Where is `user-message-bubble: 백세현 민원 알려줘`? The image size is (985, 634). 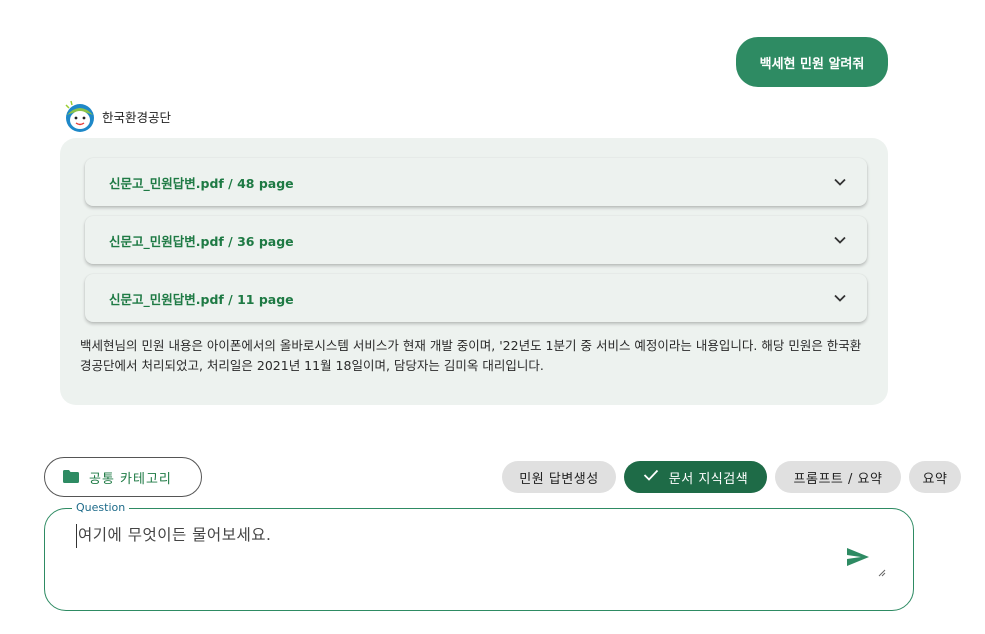 user-message-bubble: 백세현 민원 알려줘 is located at coordinates (812, 62).